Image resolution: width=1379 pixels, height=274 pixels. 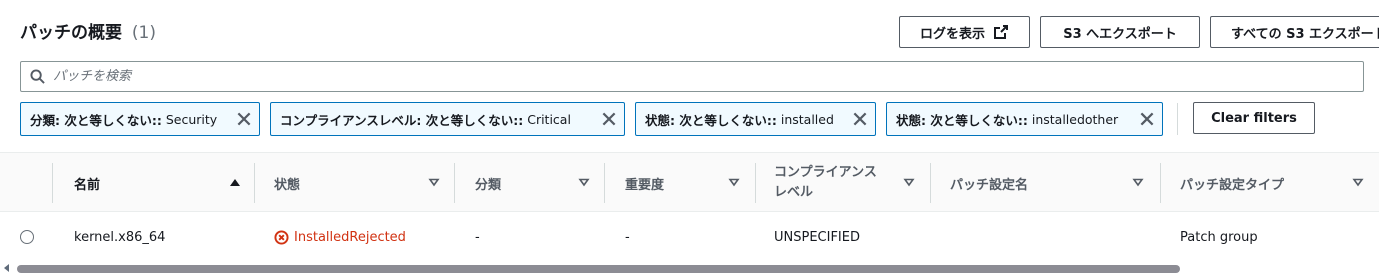 What do you see at coordinates (27, 237) in the screenshot?
I see `row-select-radio` at bounding box center [27, 237].